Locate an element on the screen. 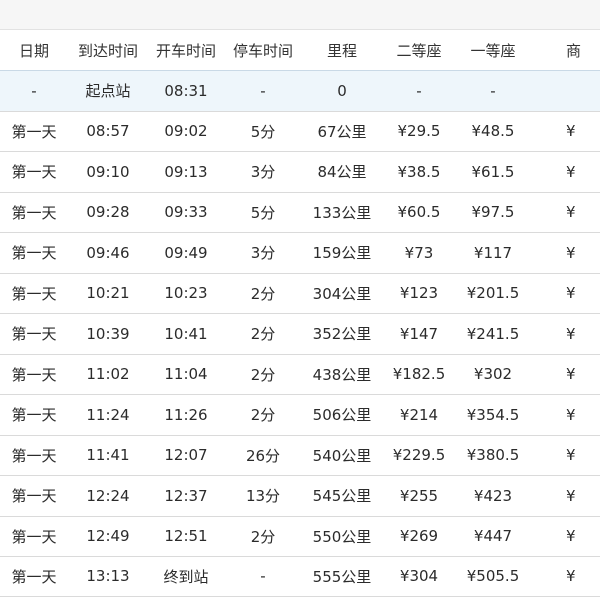  cell-stop: 26分 is located at coordinates (263, 455).